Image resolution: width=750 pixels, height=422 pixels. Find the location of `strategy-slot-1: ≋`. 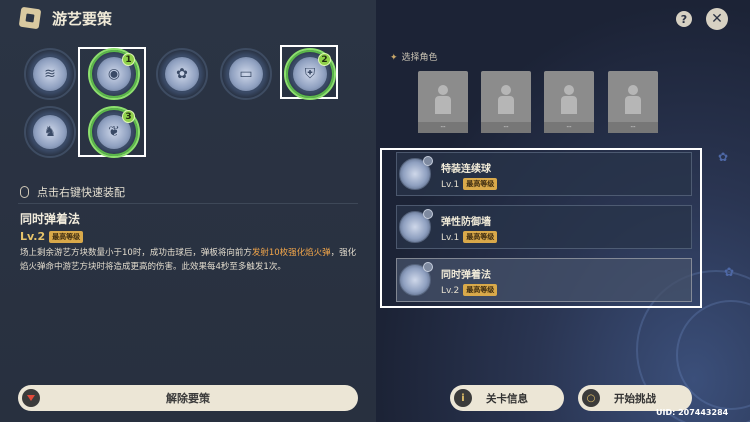

strategy-slot-1: ≋ is located at coordinates (50, 74).